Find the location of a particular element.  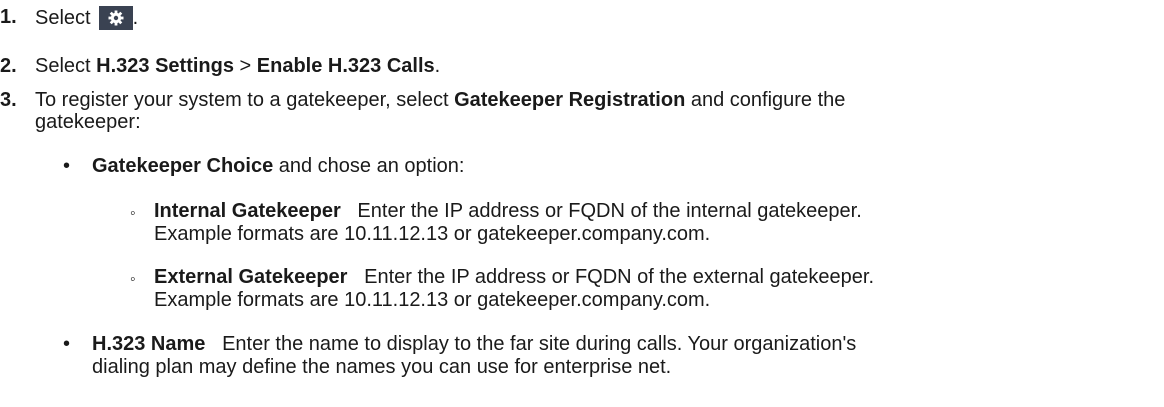

step-3-tail: and configure the is located at coordinates (765, 100).